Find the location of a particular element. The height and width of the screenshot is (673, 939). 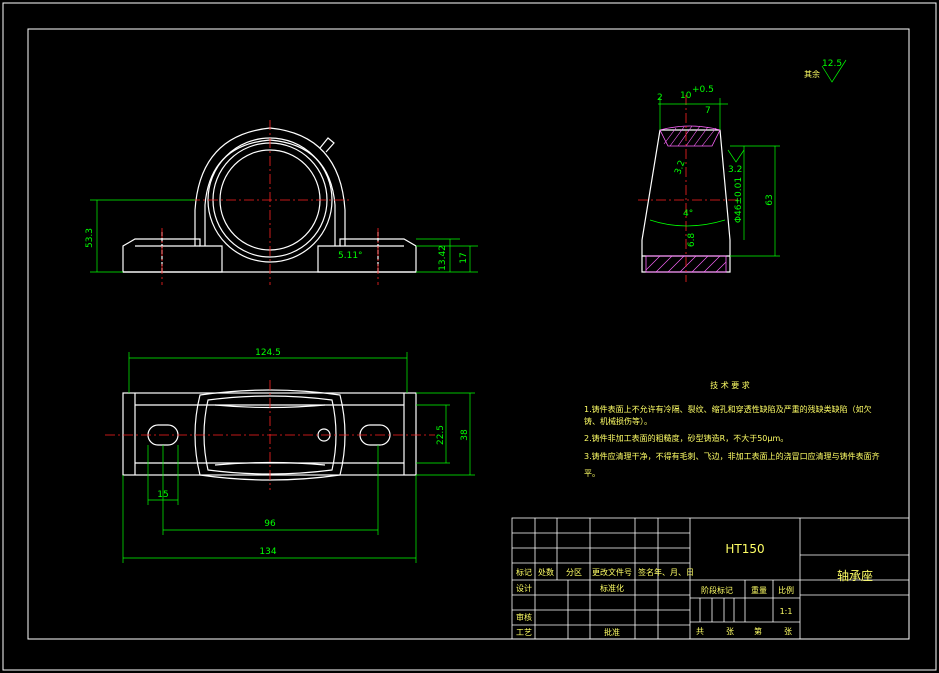

tb-mark: 标记 is located at coordinates (524, 572).